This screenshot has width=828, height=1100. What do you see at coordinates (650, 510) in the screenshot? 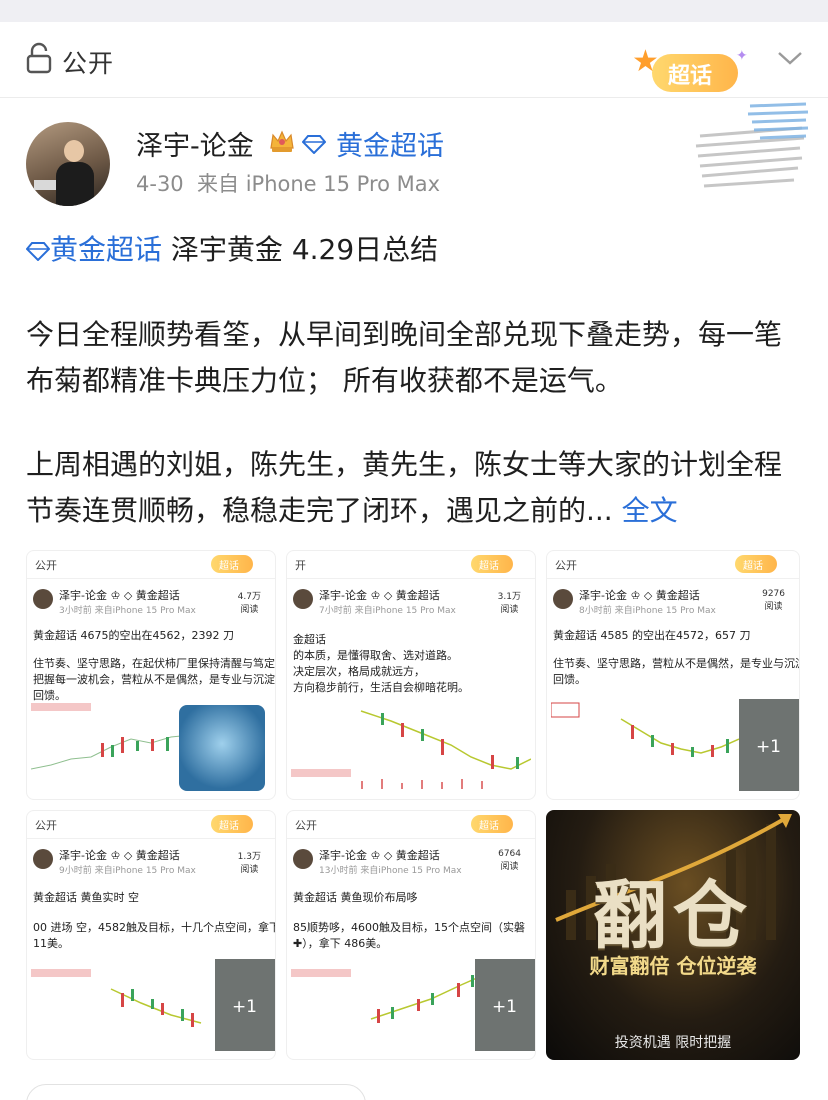
I see `full-text-link: 全文` at bounding box center [650, 510].